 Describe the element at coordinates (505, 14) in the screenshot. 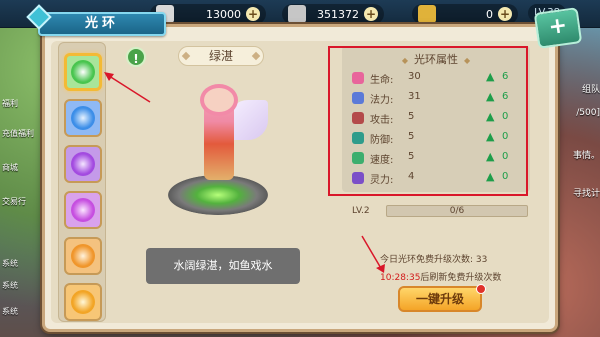

I see `add-ingot-button: +` at that location.